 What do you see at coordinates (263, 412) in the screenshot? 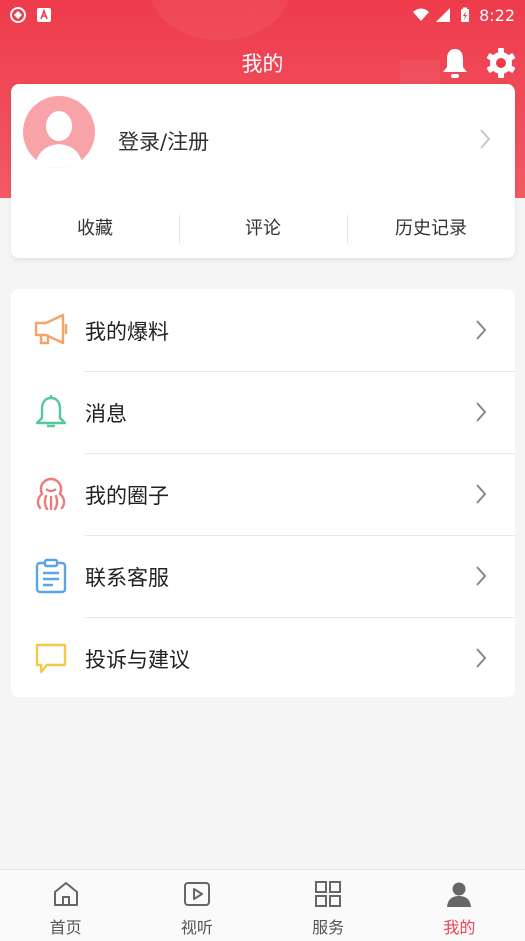
I see `menu-item-messages: 消息` at bounding box center [263, 412].